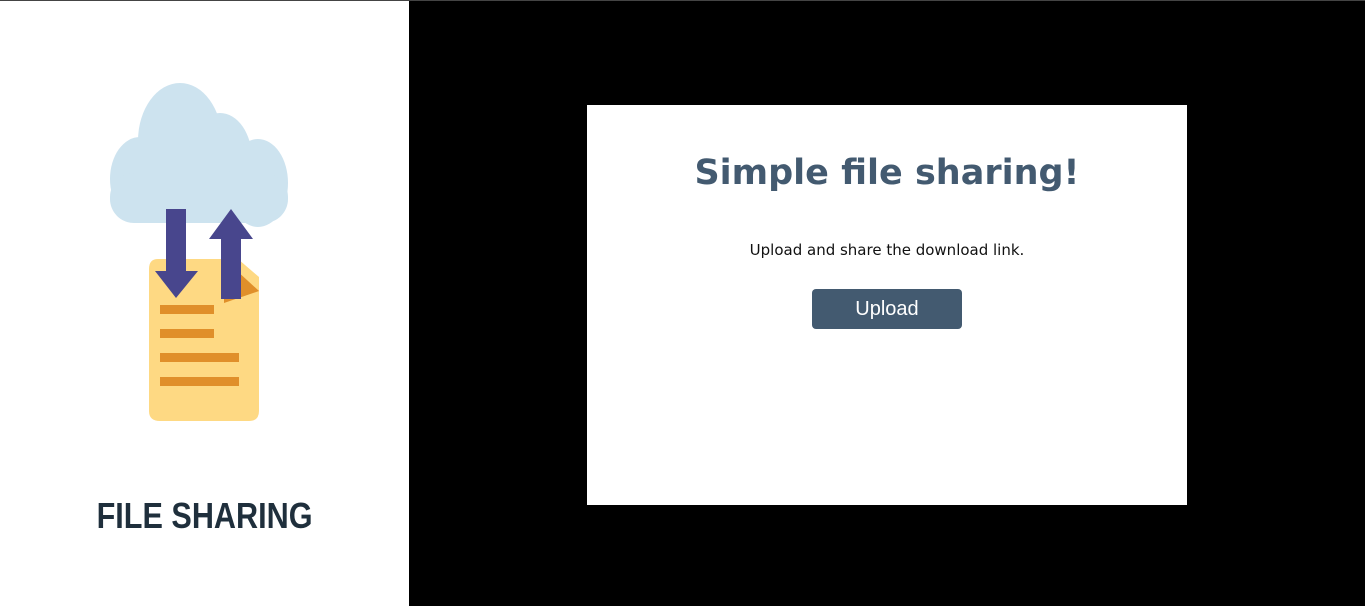  What do you see at coordinates (199, 252) in the screenshot?
I see `file-sharing-illustration-icon` at bounding box center [199, 252].